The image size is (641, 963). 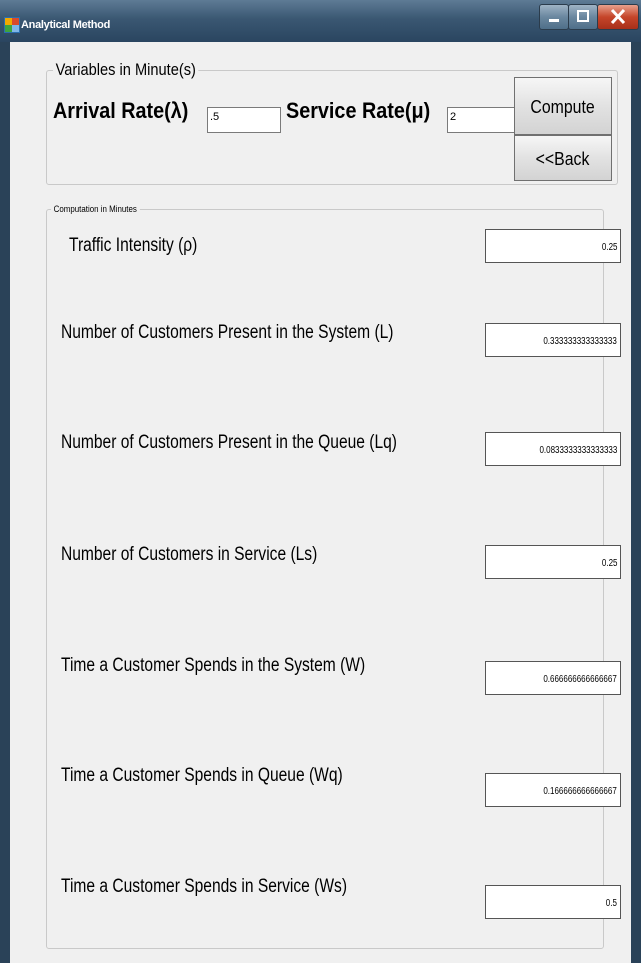 What do you see at coordinates (121, 110) in the screenshot?
I see `arrival-rate-label: Arrival Rate(λ)` at bounding box center [121, 110].